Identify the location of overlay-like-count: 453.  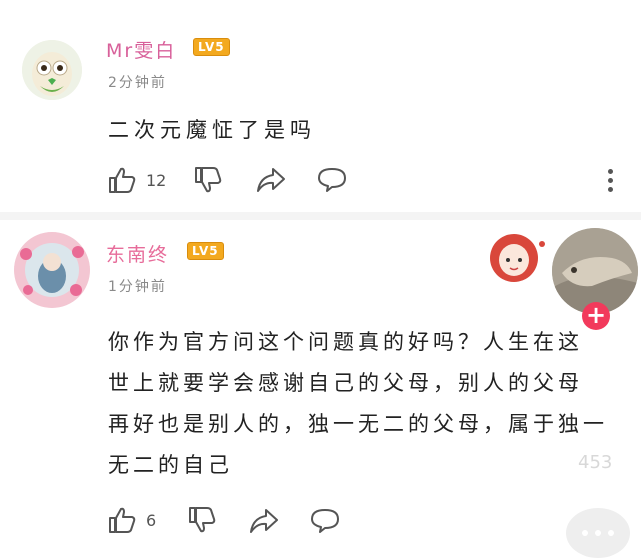
(595, 462).